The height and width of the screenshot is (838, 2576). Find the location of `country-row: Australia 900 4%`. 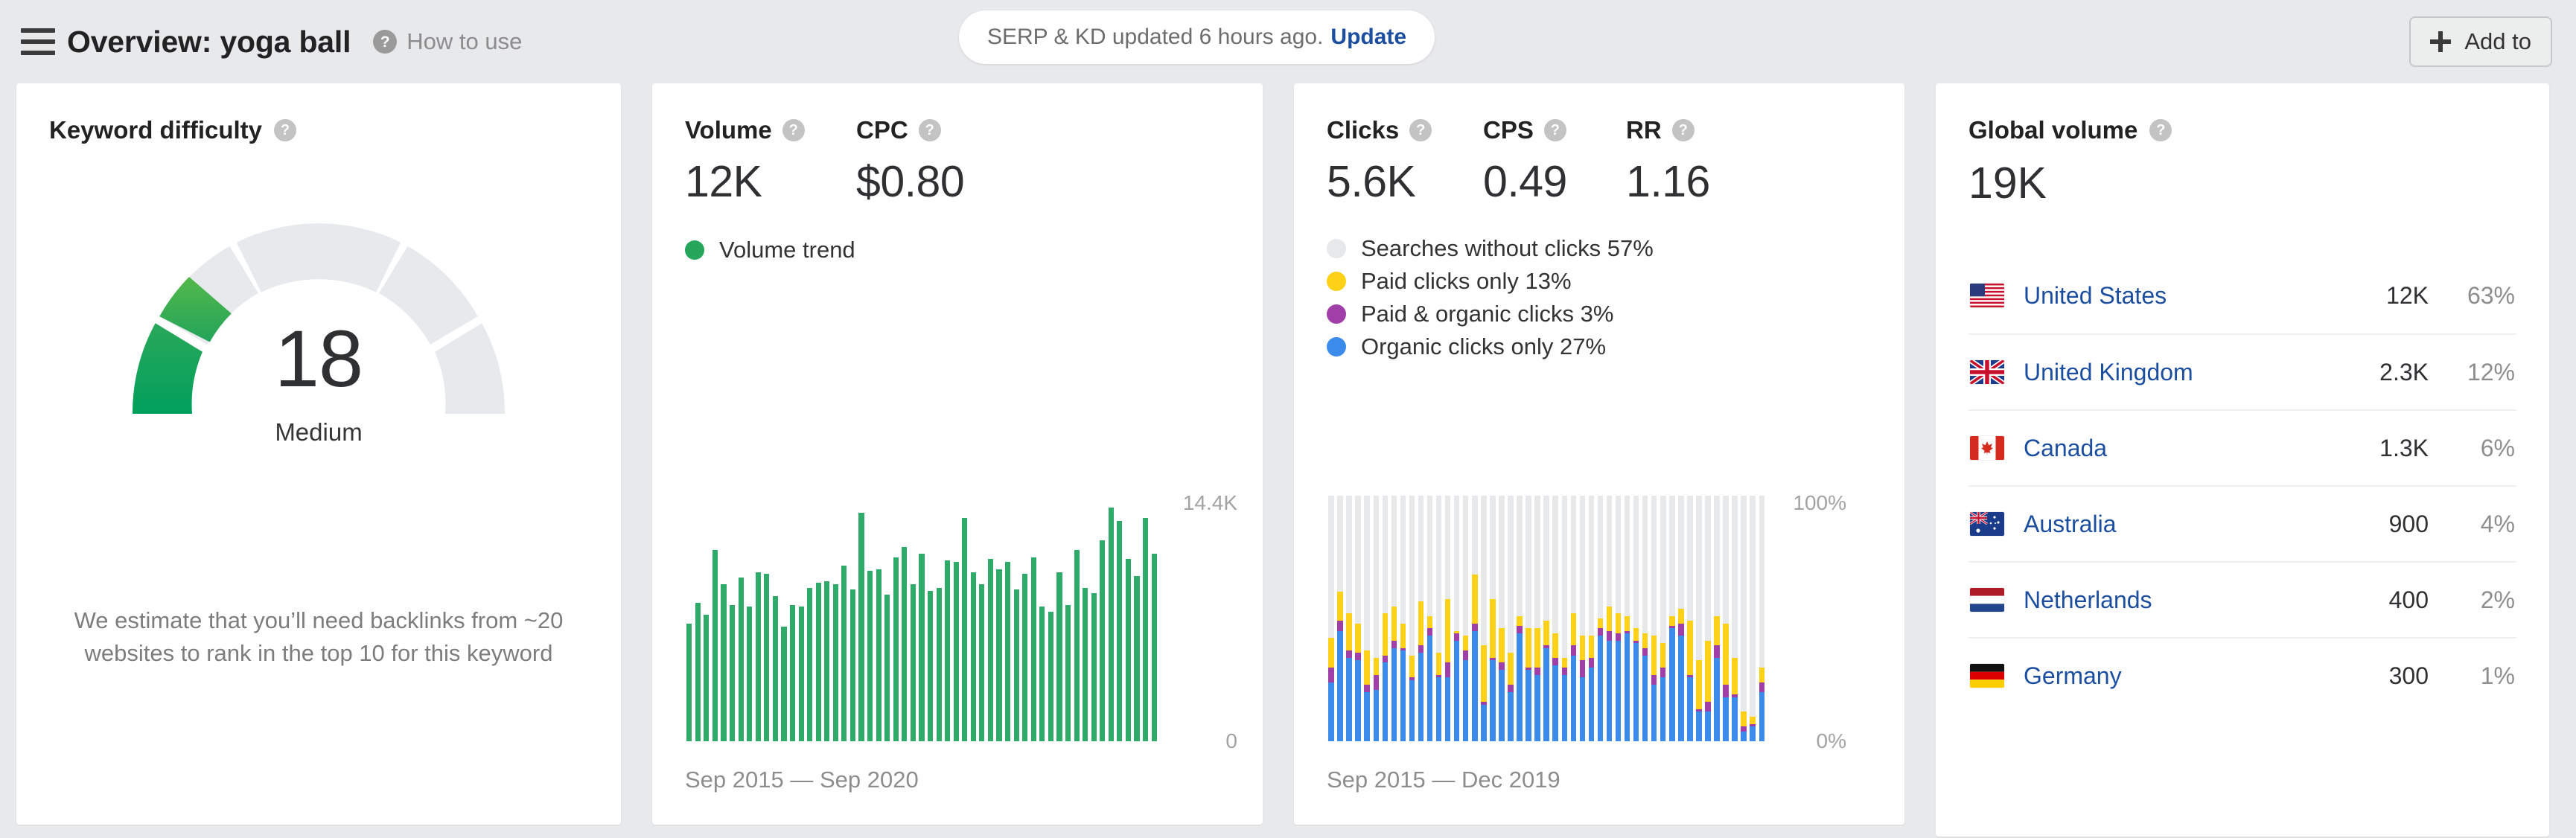

country-row: Australia 900 4% is located at coordinates (2242, 523).